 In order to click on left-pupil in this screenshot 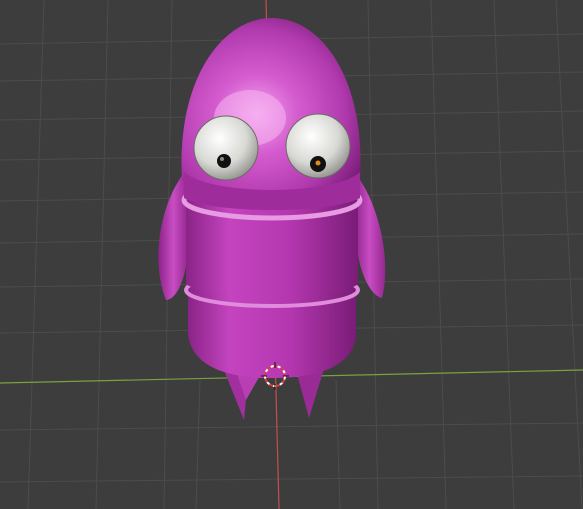, I will do `click(224, 161)`.